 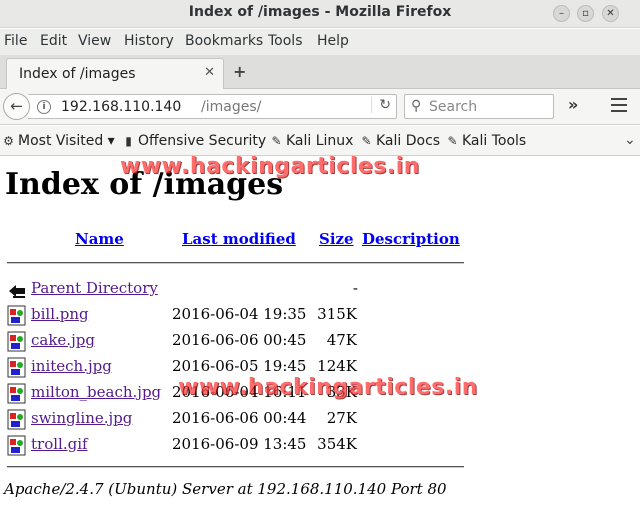 I want to click on overflow-chevron-icon: », so click(x=573, y=104).